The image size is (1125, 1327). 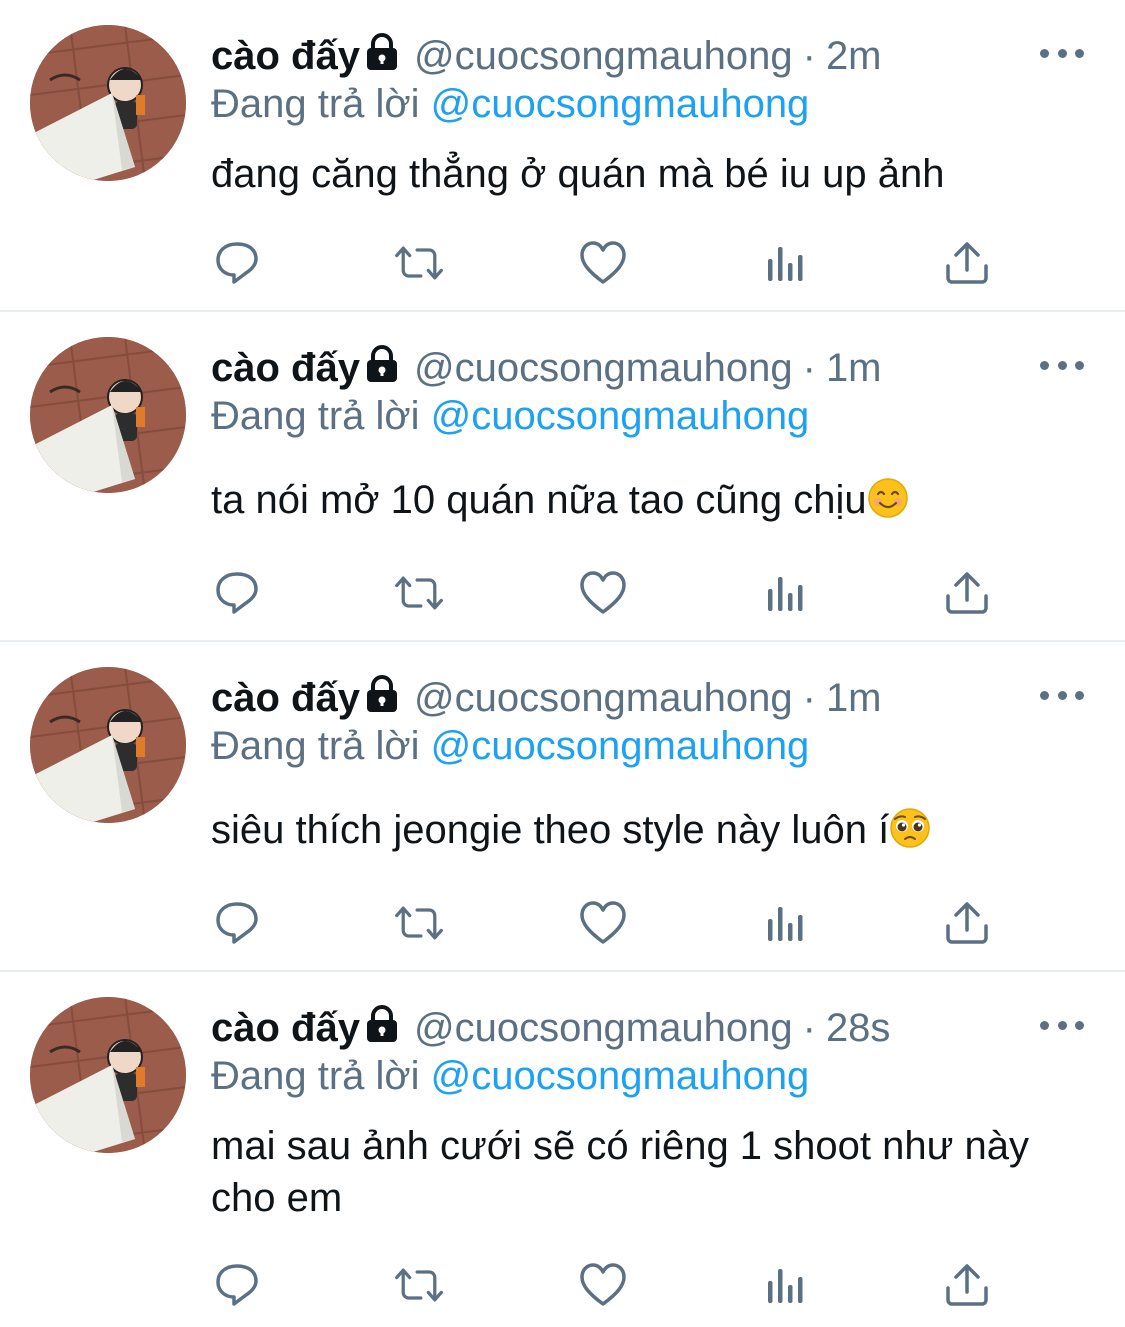 What do you see at coordinates (858, 1028) in the screenshot?
I see `timestamp: 28s` at bounding box center [858, 1028].